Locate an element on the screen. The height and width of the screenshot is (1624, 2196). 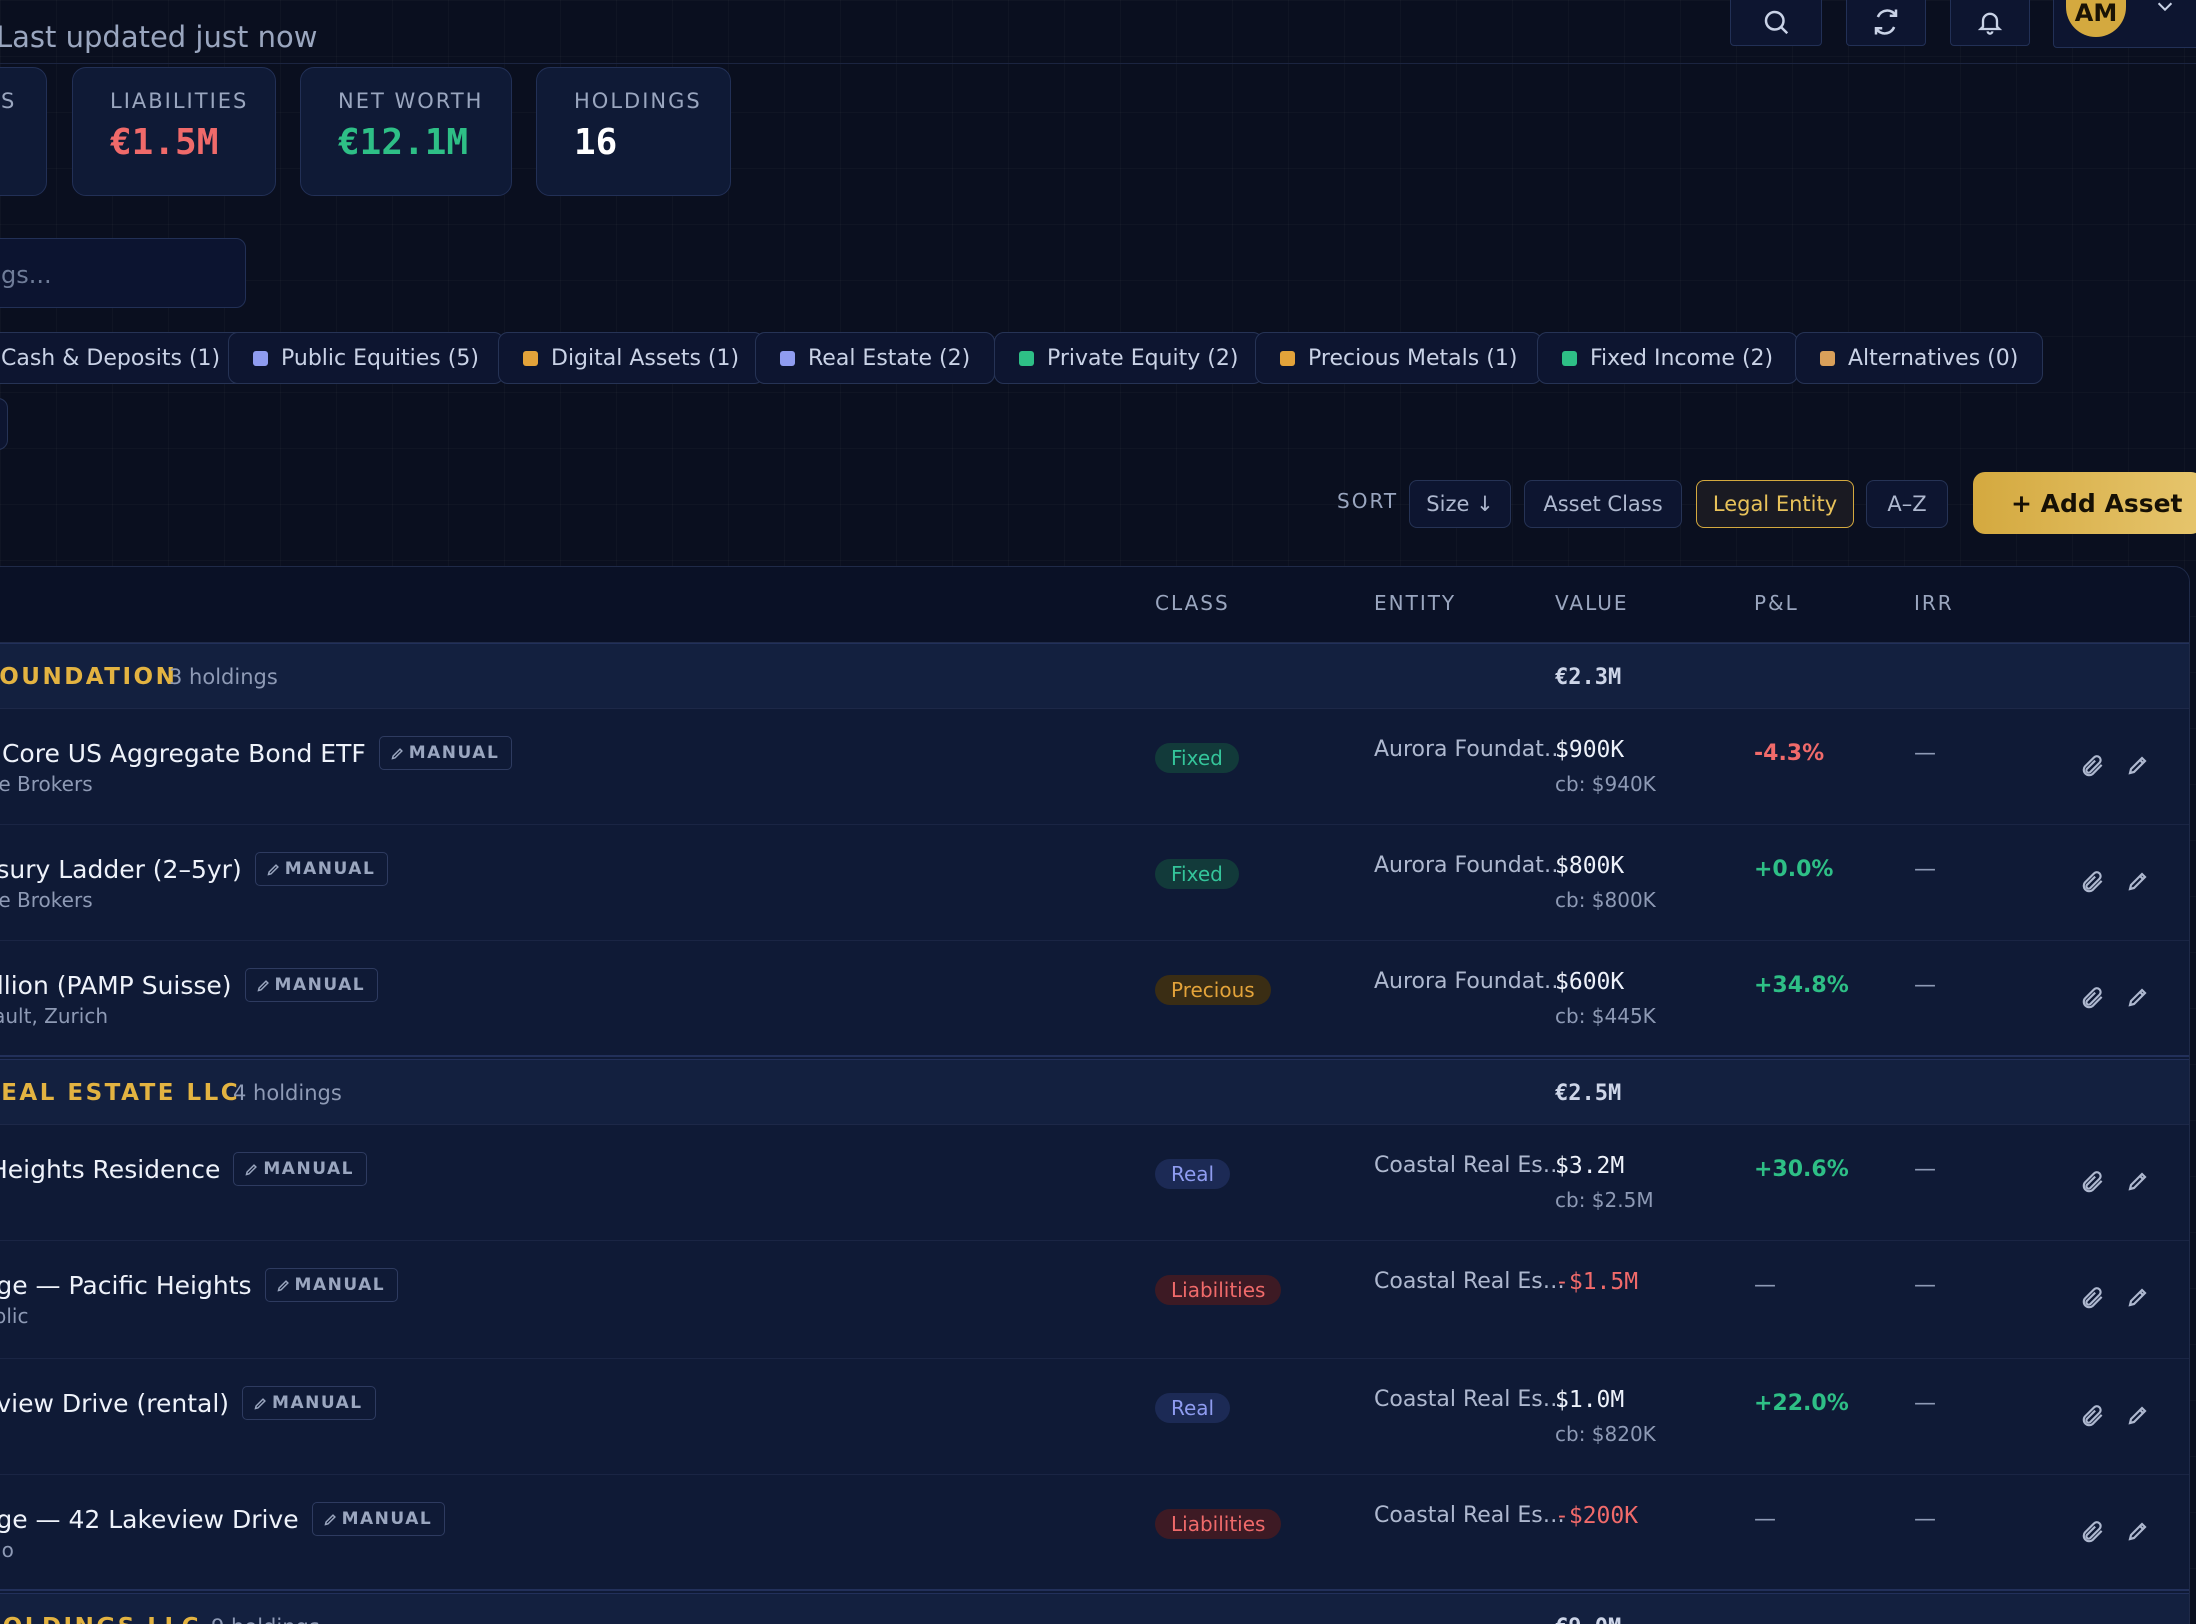
class-badge: Fixed is located at coordinates (1197, 758).